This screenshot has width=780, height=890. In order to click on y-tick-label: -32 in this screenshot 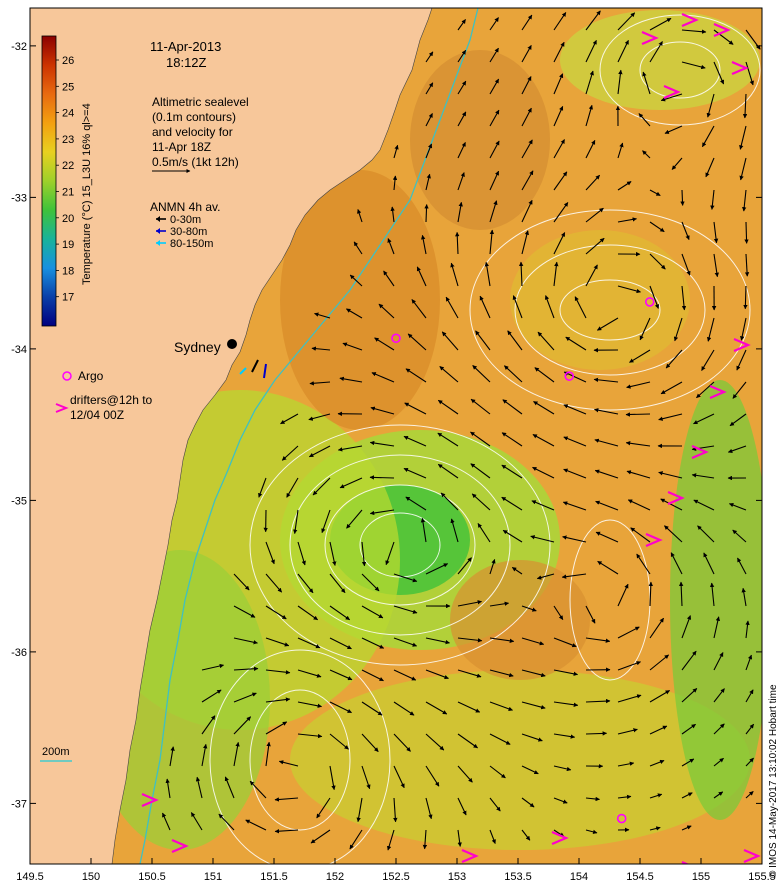, I will do `click(19, 47)`.